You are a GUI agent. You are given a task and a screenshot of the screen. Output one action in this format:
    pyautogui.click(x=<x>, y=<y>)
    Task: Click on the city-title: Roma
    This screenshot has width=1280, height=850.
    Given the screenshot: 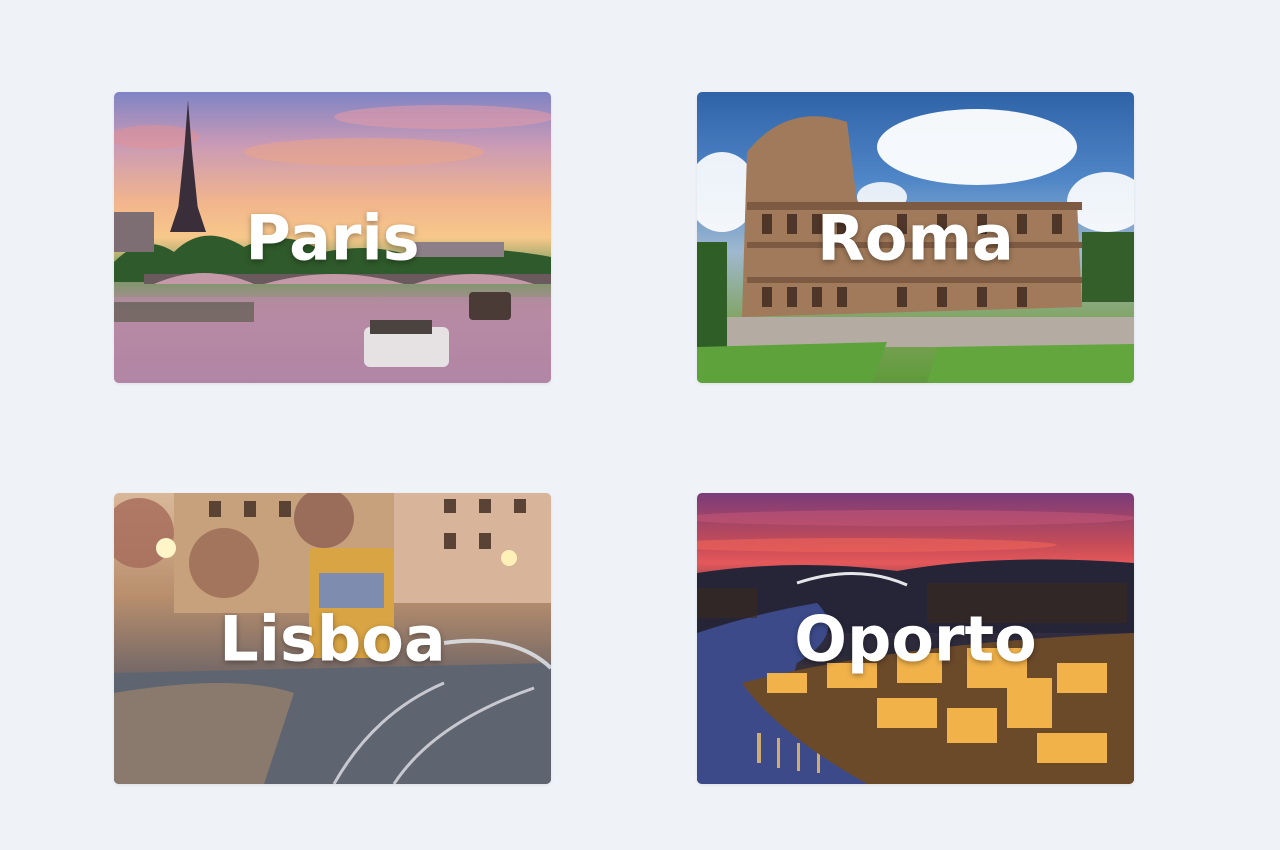 What is the action you would take?
    pyautogui.click(x=915, y=237)
    